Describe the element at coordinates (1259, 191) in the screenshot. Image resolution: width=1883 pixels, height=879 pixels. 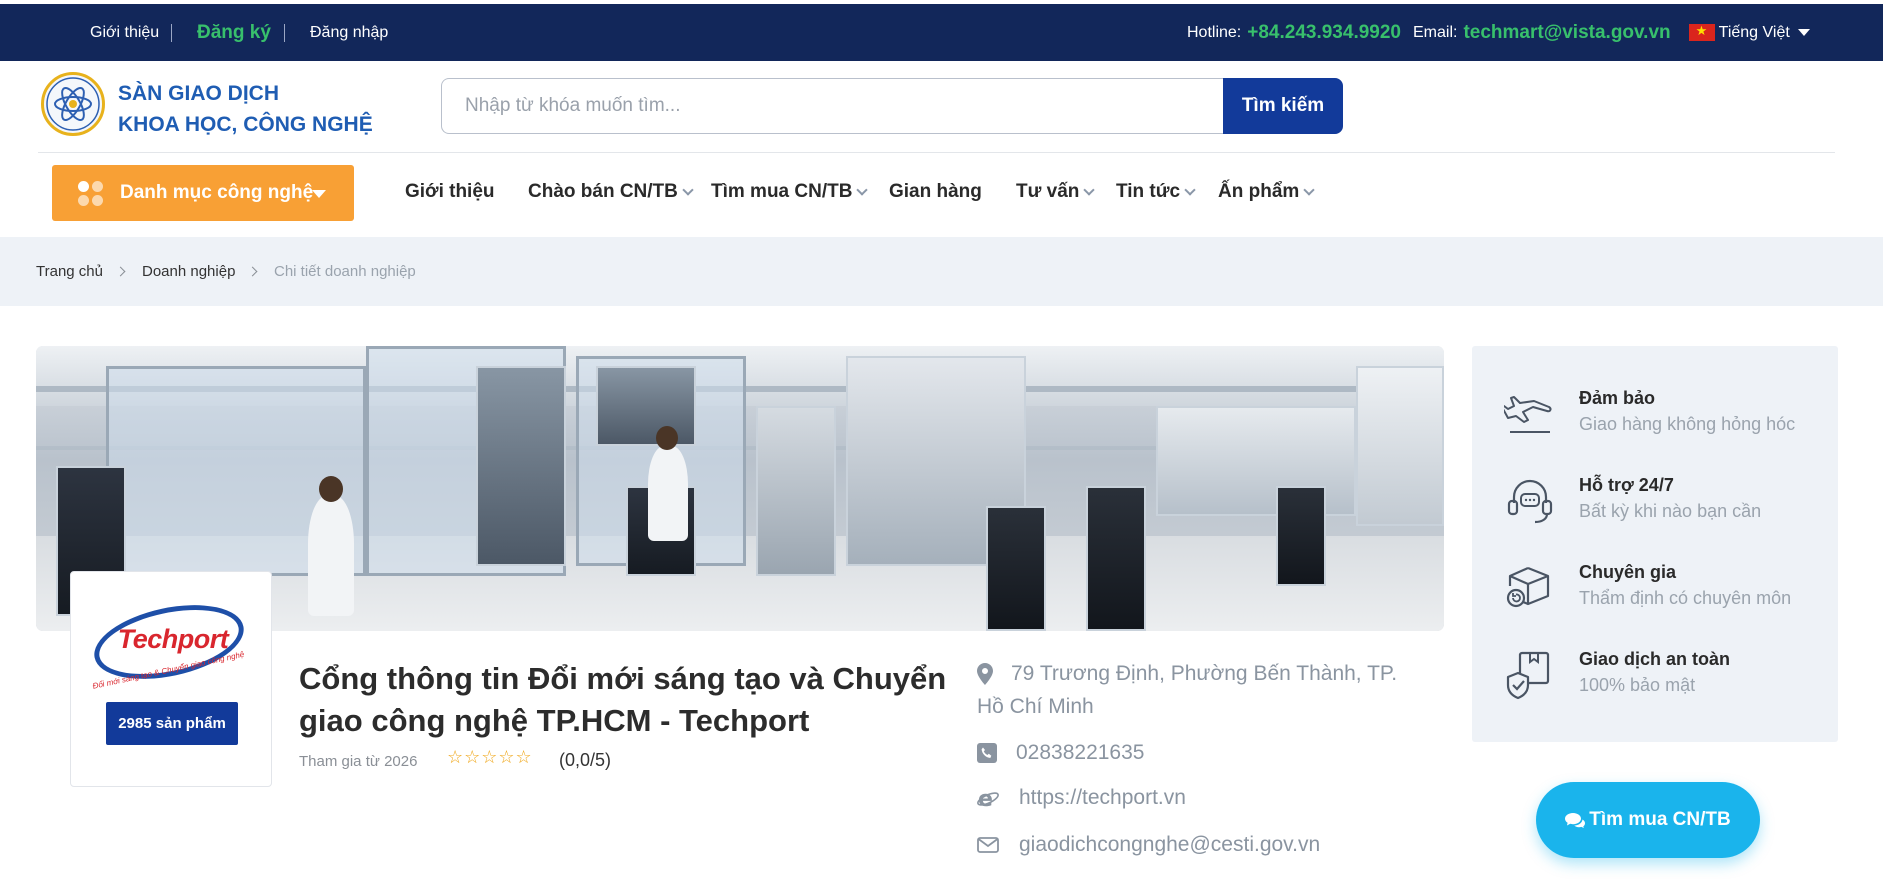
I see `nav-label: Ấn phẩm` at that location.